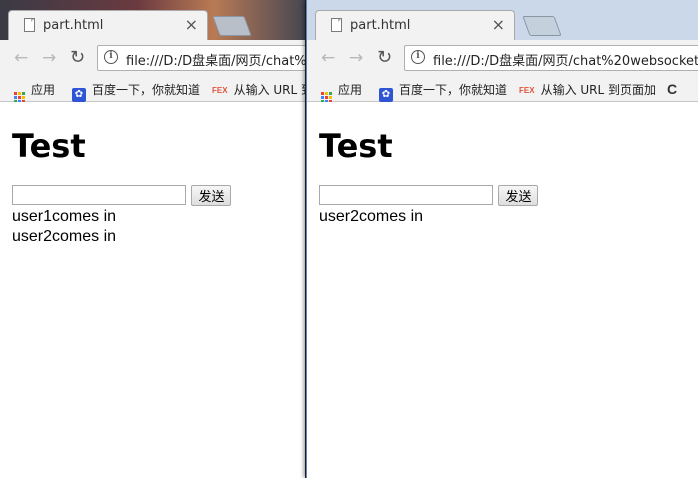  I want to click on bookmark-extra: C, so click(672, 89).